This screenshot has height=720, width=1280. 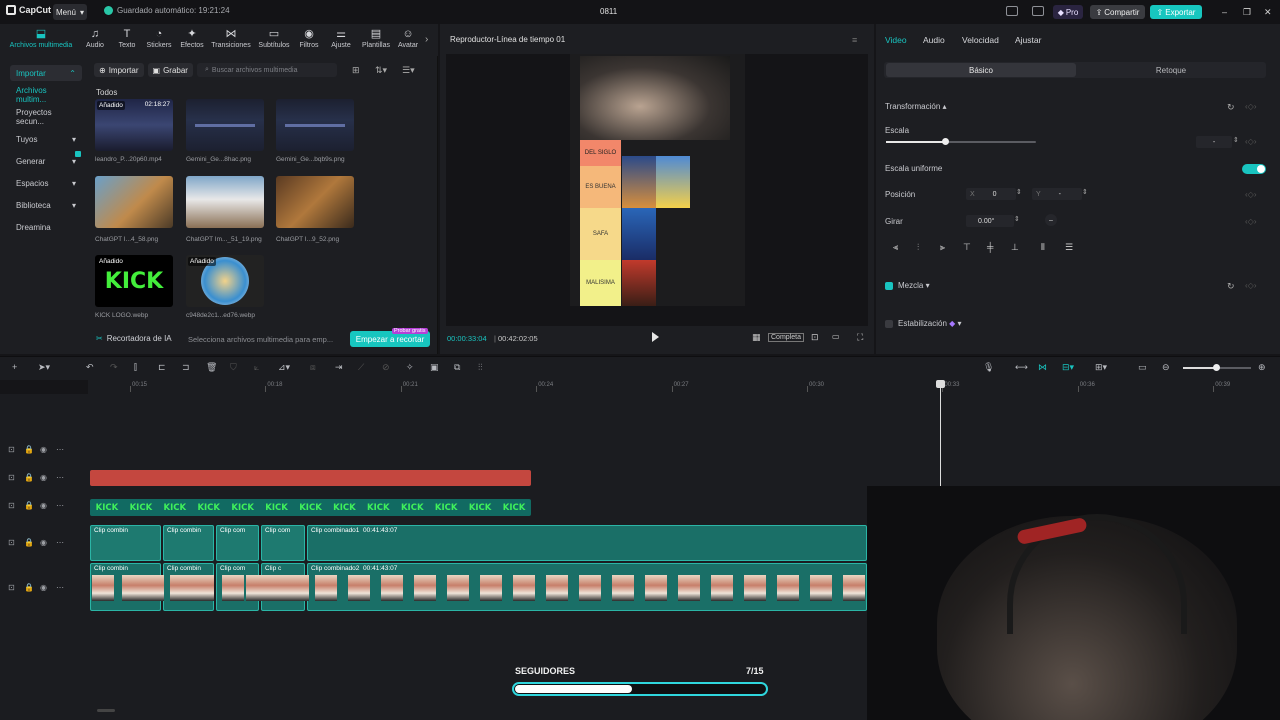 What do you see at coordinates (980, 40) in the screenshot?
I see `tab-speed: Velocidad` at bounding box center [980, 40].